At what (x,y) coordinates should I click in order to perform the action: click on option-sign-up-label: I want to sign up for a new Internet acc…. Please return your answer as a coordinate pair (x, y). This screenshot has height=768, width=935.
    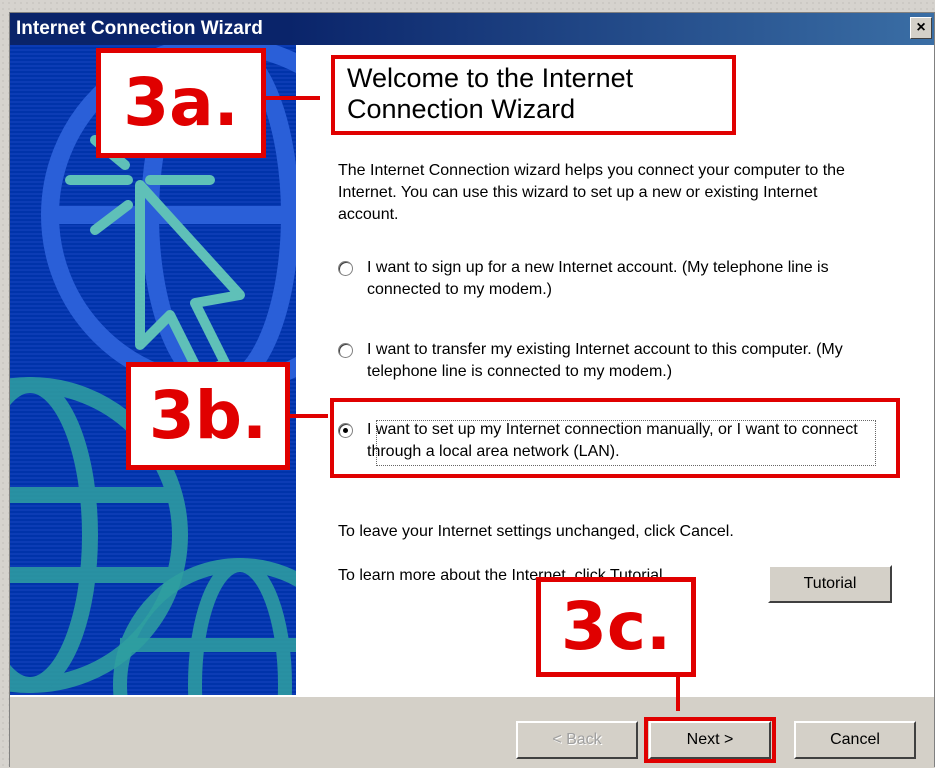
    Looking at the image, I should click on (598, 278).